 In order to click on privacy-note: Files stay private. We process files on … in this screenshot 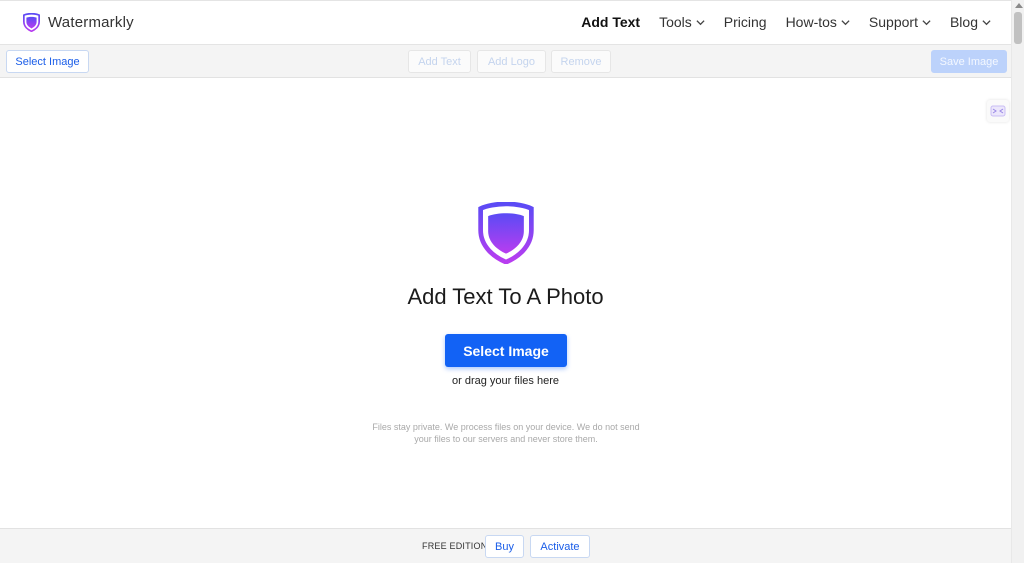, I will do `click(506, 433)`.